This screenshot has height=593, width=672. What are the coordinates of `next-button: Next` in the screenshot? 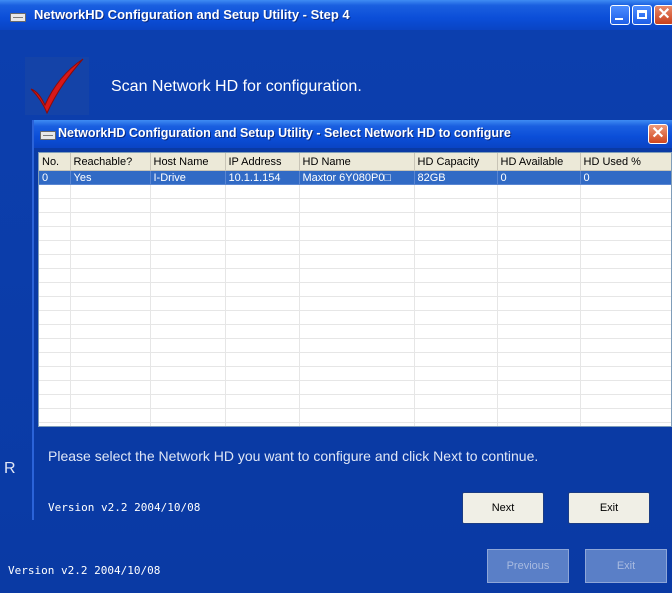 It's located at (503, 508).